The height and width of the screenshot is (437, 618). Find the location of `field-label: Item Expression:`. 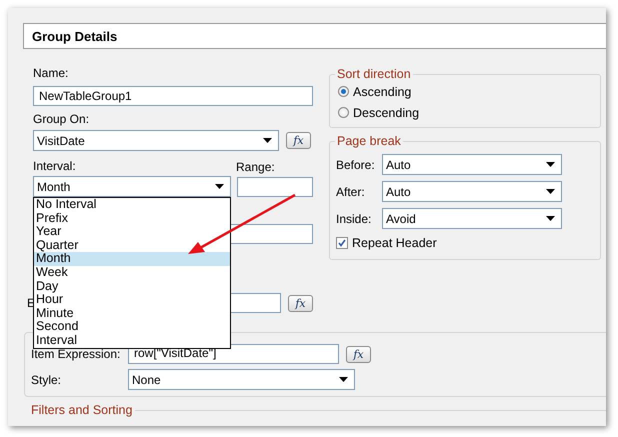

field-label: Item Expression: is located at coordinates (76, 354).